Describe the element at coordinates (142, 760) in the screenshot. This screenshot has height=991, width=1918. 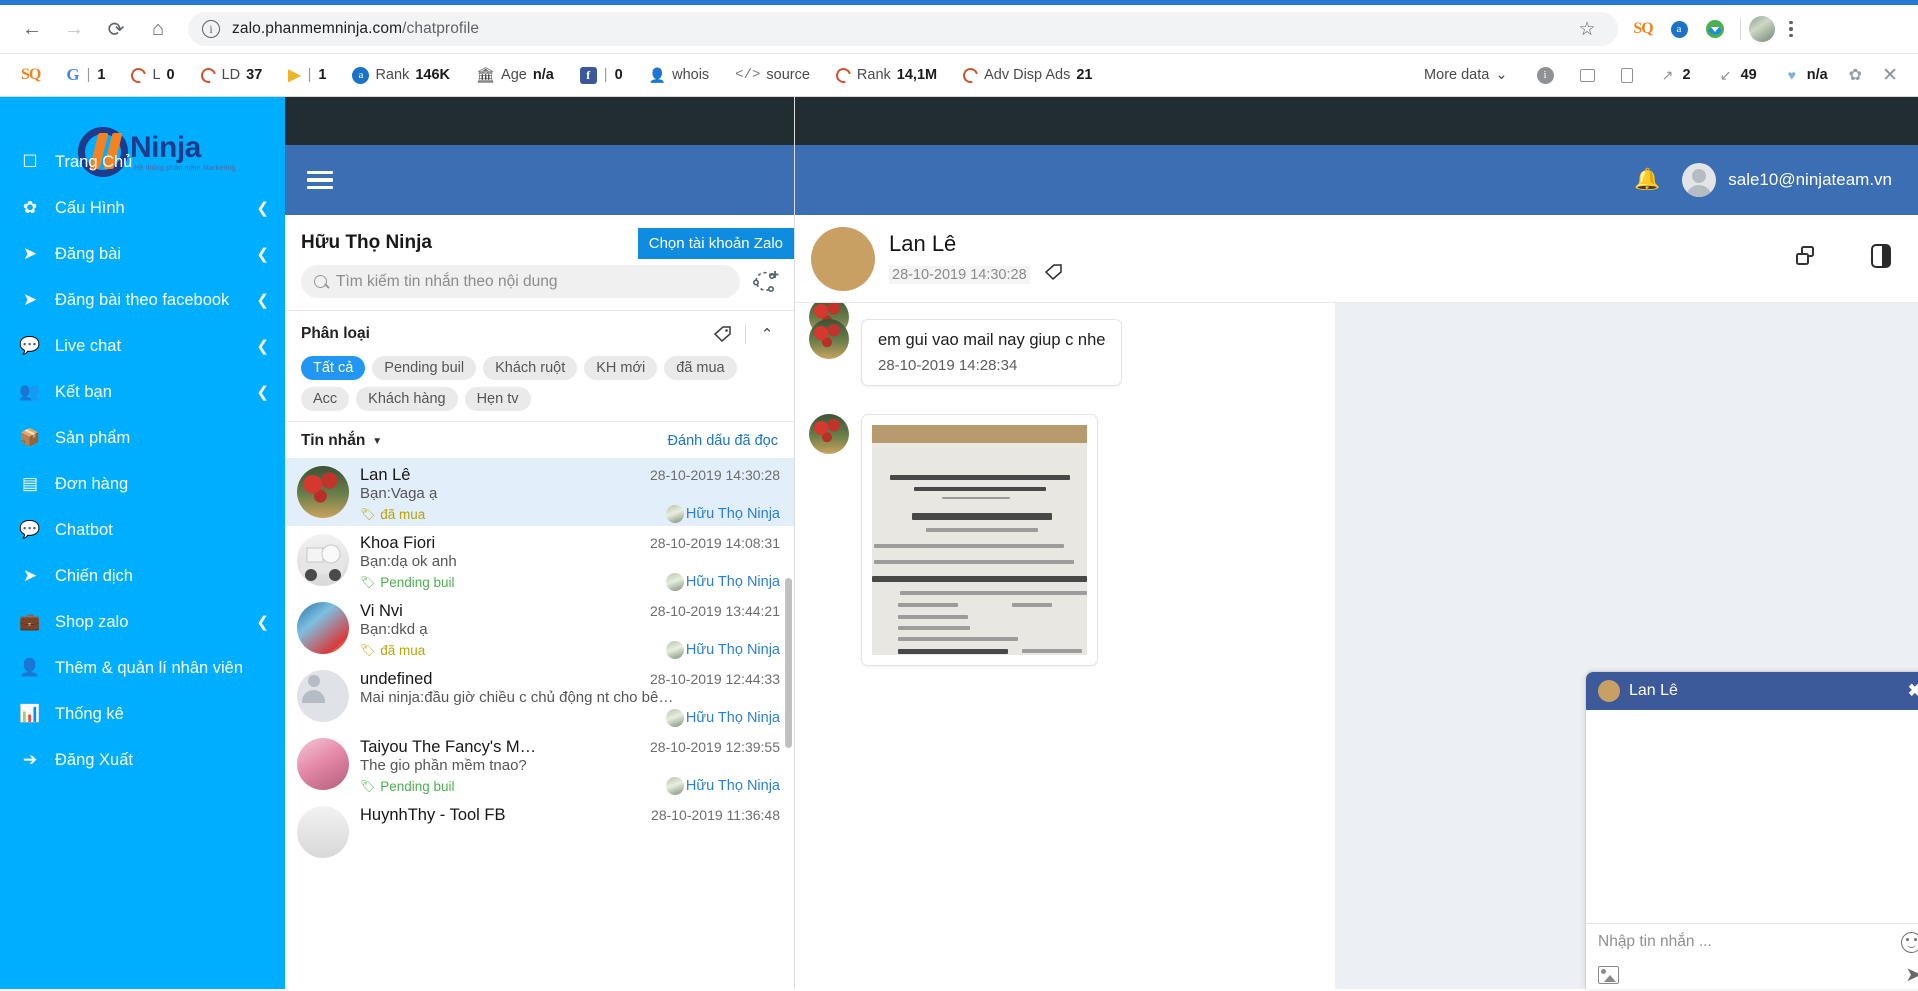
I see `sidebar-item-dang-xuat: ➔ Đăng Xuất` at that location.